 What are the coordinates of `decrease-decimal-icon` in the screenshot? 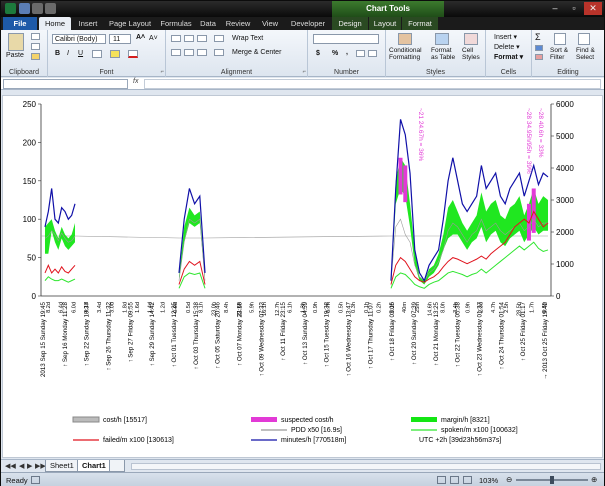 It's located at (372, 53).